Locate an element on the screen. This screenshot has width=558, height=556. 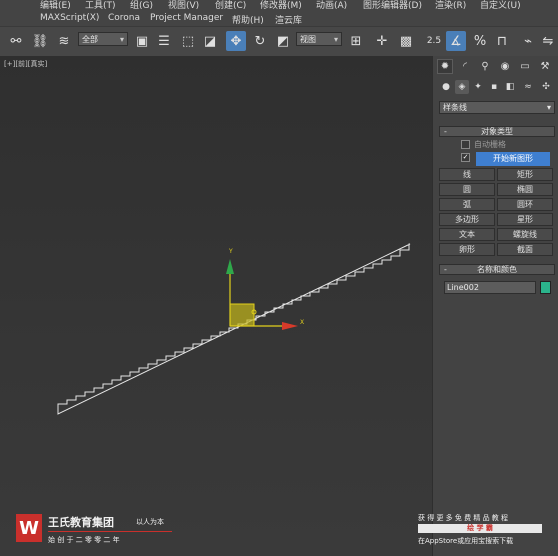
cameras-icon: ▪ is located at coordinates (494, 87).